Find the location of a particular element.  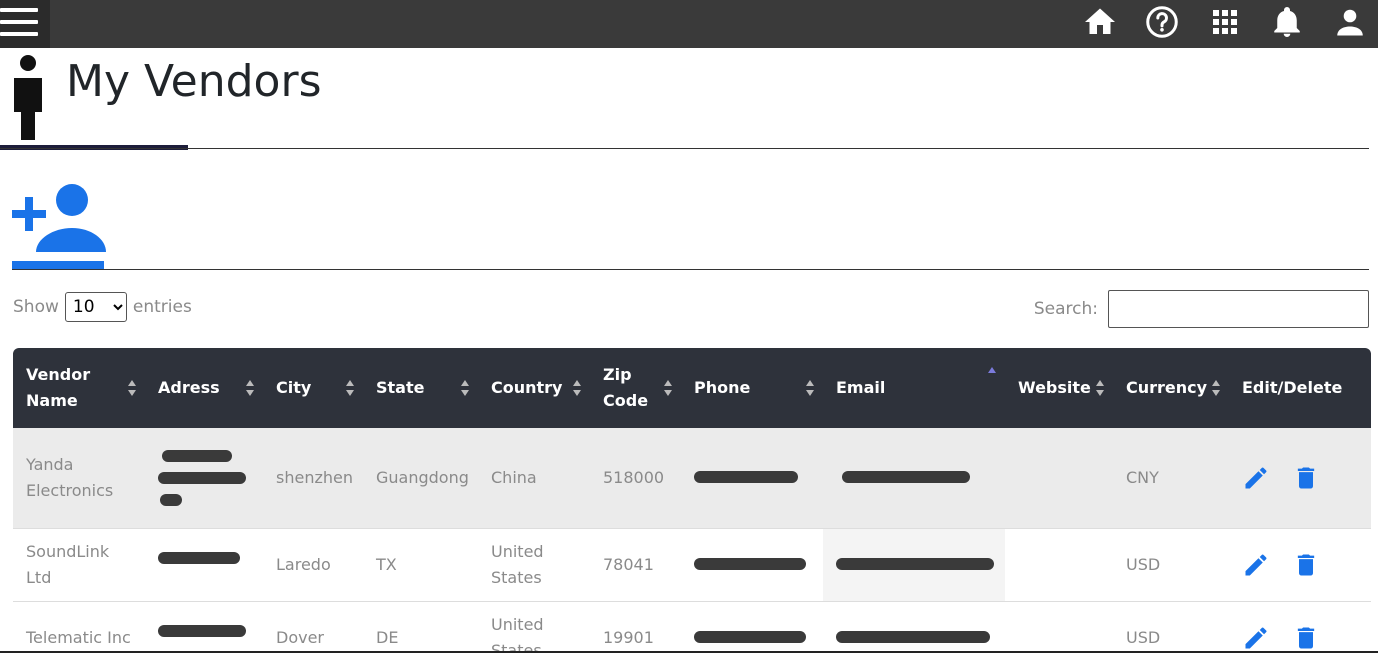

cell-country: China is located at coordinates (514, 477).